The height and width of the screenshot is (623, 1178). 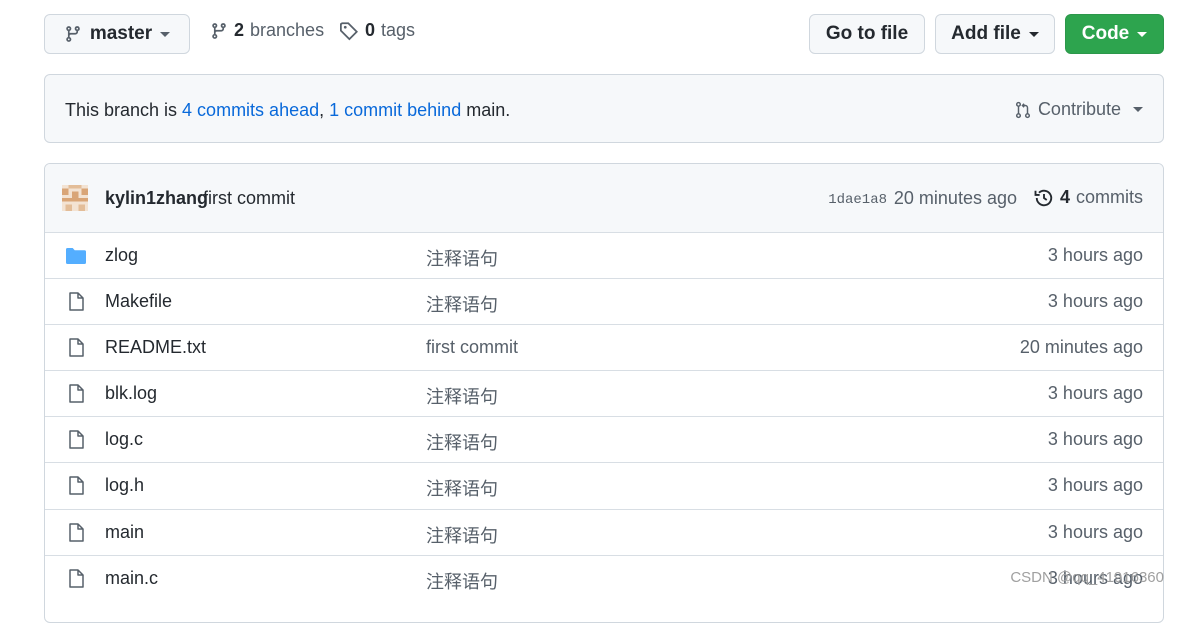 What do you see at coordinates (604, 485) in the screenshot?
I see `file-row-log-h: log.h 注释语句 3 hours ago` at bounding box center [604, 485].